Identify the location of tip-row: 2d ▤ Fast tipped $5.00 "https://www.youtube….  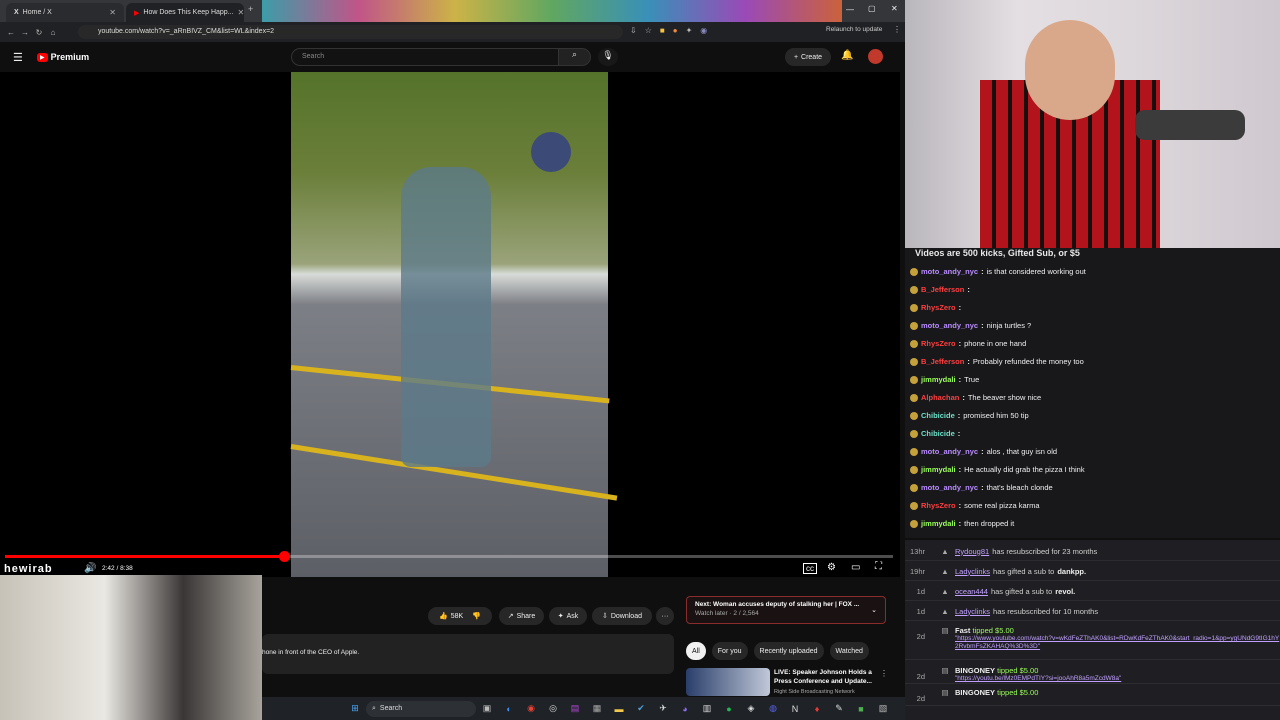
(1092, 641).